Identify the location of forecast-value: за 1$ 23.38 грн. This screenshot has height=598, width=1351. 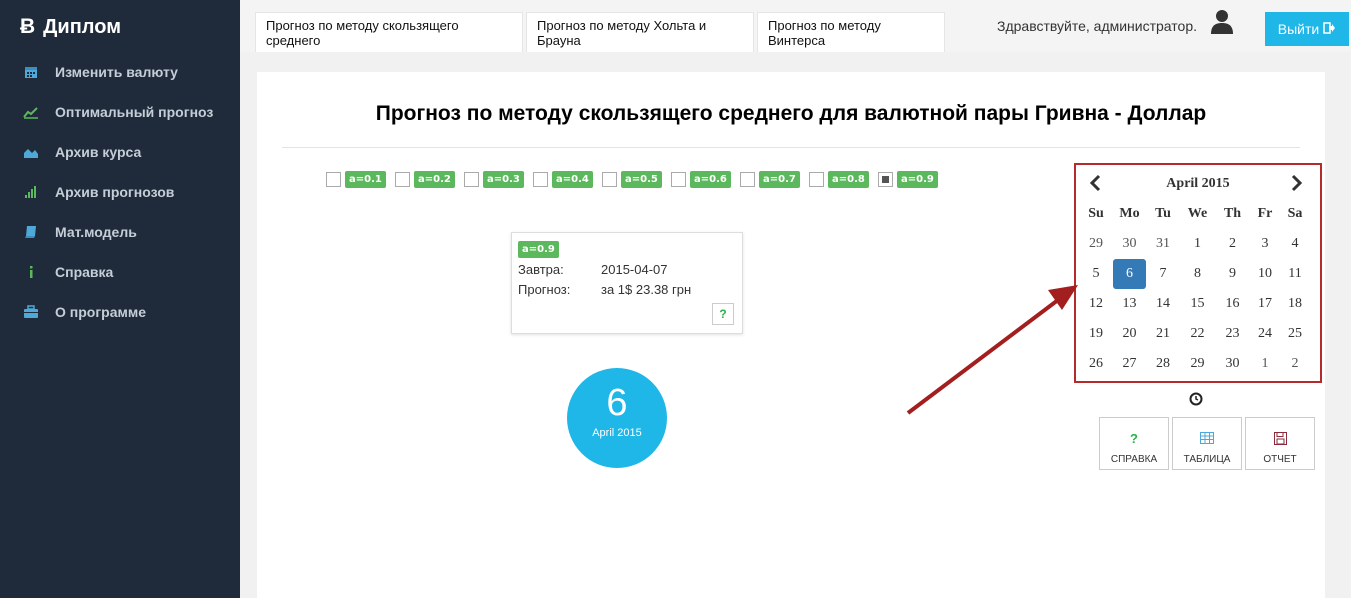
(646, 289).